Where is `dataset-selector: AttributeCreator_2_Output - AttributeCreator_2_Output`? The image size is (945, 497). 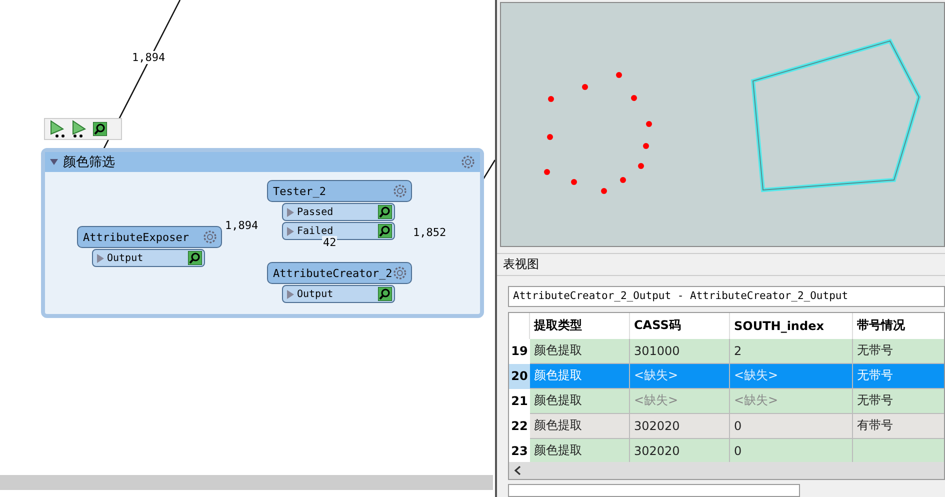 dataset-selector: AttributeCreator_2_Output - AttributeCreator_2_Output is located at coordinates (726, 296).